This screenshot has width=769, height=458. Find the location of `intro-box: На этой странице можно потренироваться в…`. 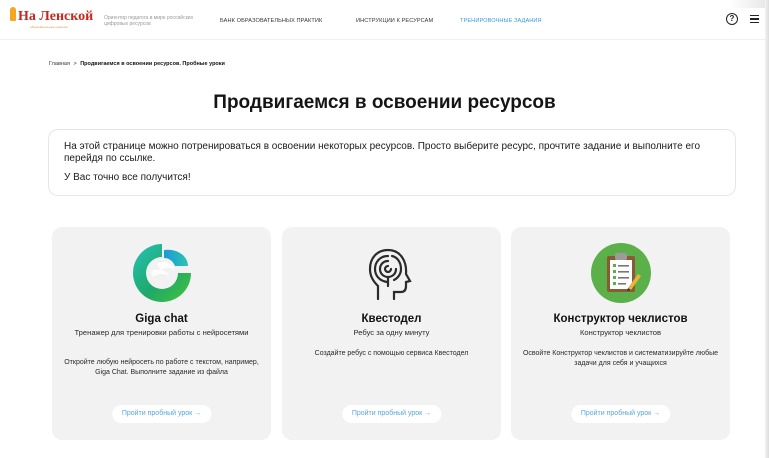

intro-box: На этой странице можно потренироваться в… is located at coordinates (392, 162).